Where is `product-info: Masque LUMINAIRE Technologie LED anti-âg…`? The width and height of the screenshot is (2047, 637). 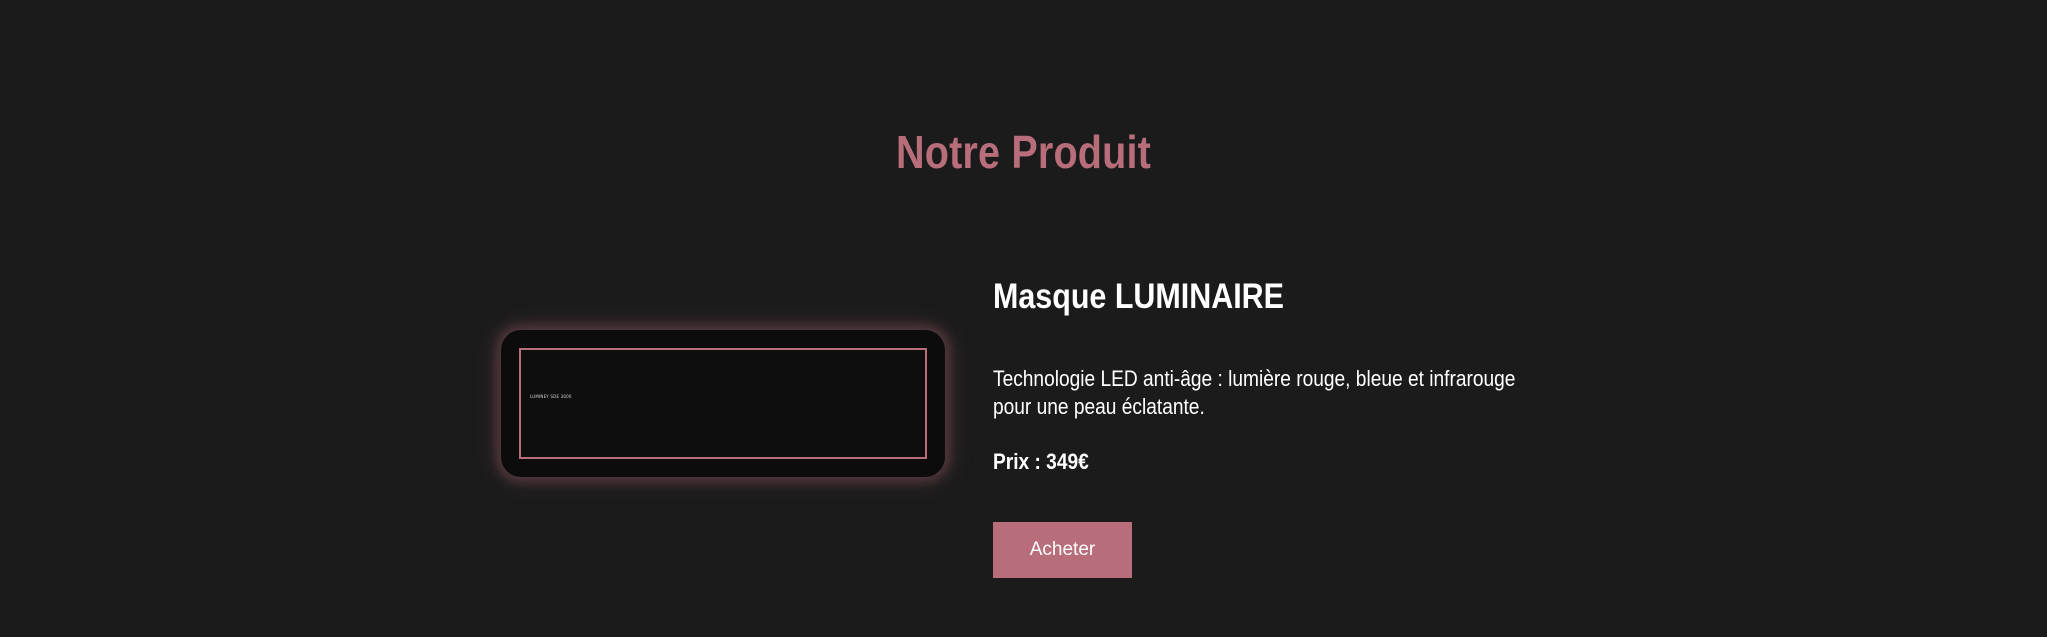
product-info: Masque LUMINAIRE Technologie LED anti-âg… is located at coordinates (1288, 373).